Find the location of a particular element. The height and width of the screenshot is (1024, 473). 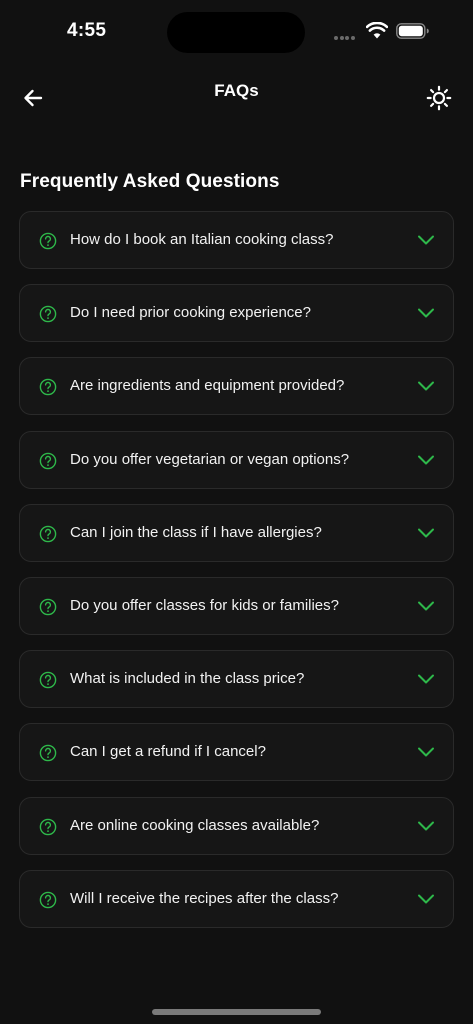

faq-item: Are online cooking classes available? is located at coordinates (236, 825).